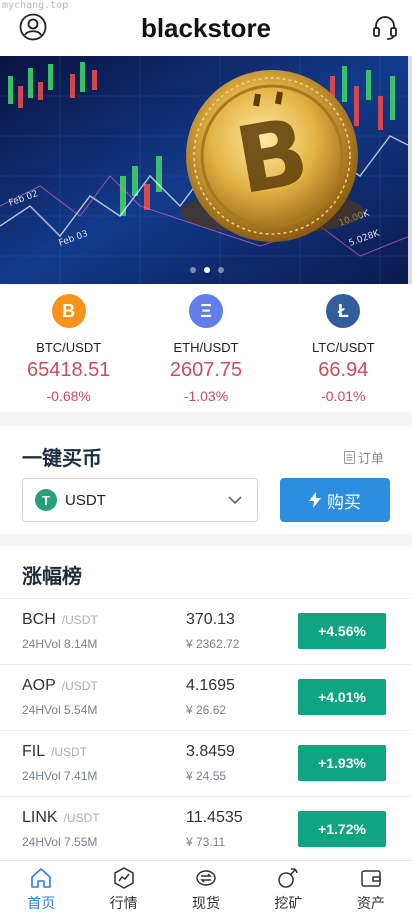 The image size is (412, 915). I want to click on banner-pagination, so click(207, 270).